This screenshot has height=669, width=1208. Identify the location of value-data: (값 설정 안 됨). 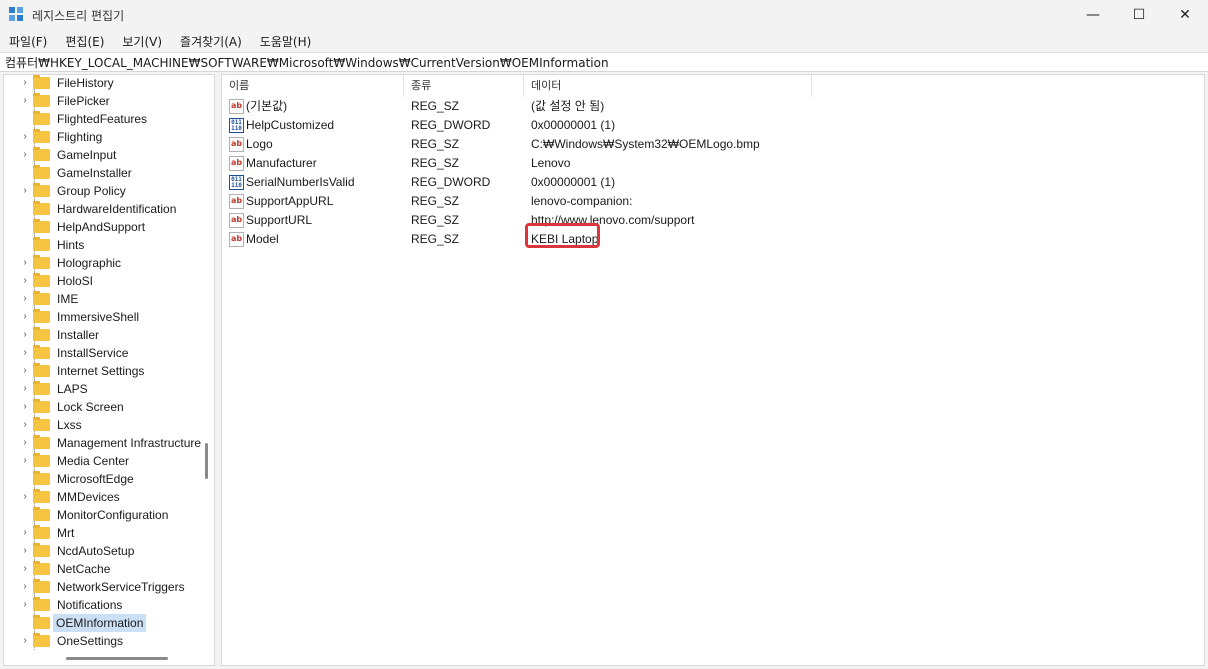
(568, 106).